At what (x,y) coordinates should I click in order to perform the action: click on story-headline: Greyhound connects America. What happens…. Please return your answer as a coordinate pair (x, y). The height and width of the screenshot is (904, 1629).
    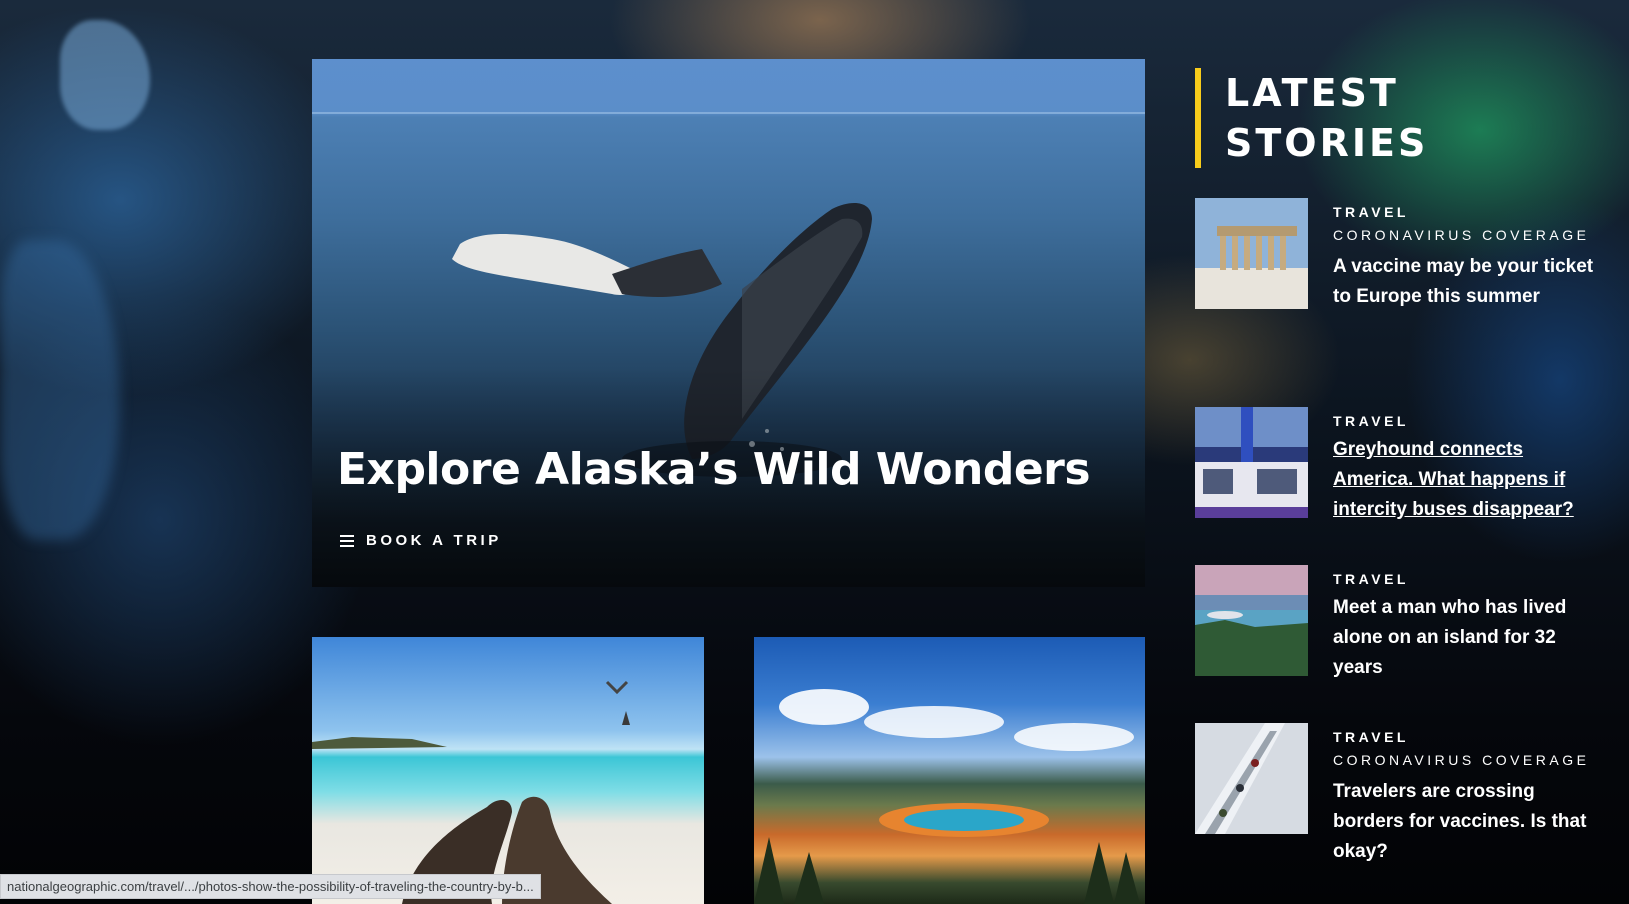
    Looking at the image, I should click on (1468, 480).